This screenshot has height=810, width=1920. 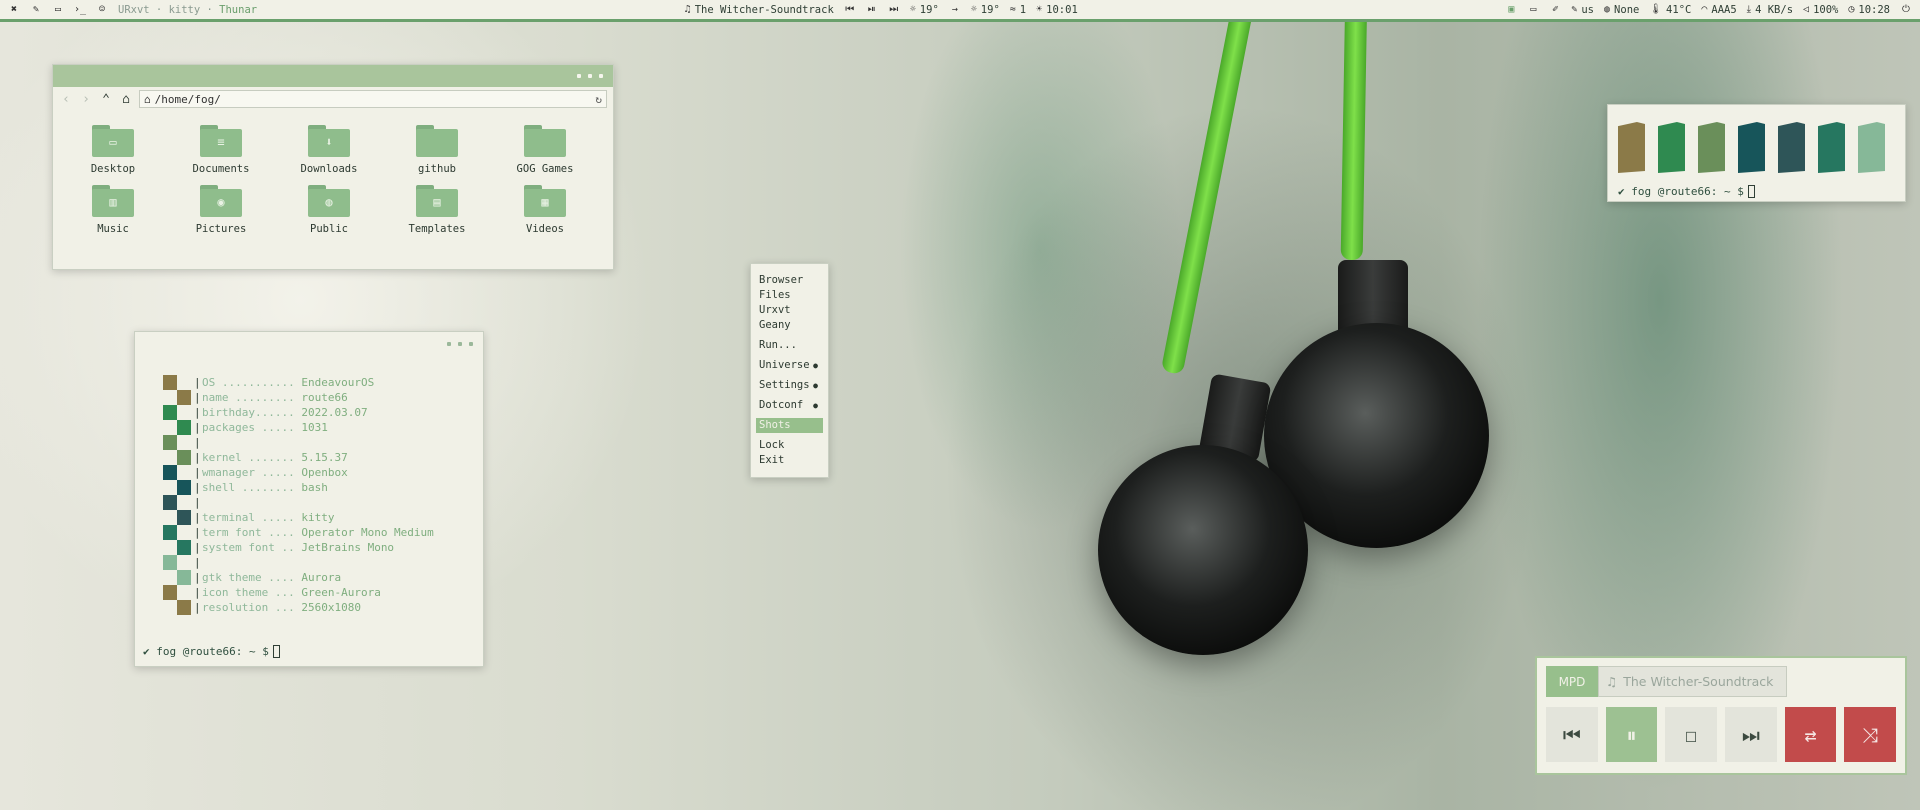 I want to click on menu-item-geany: Geany, so click(x=789, y=325).